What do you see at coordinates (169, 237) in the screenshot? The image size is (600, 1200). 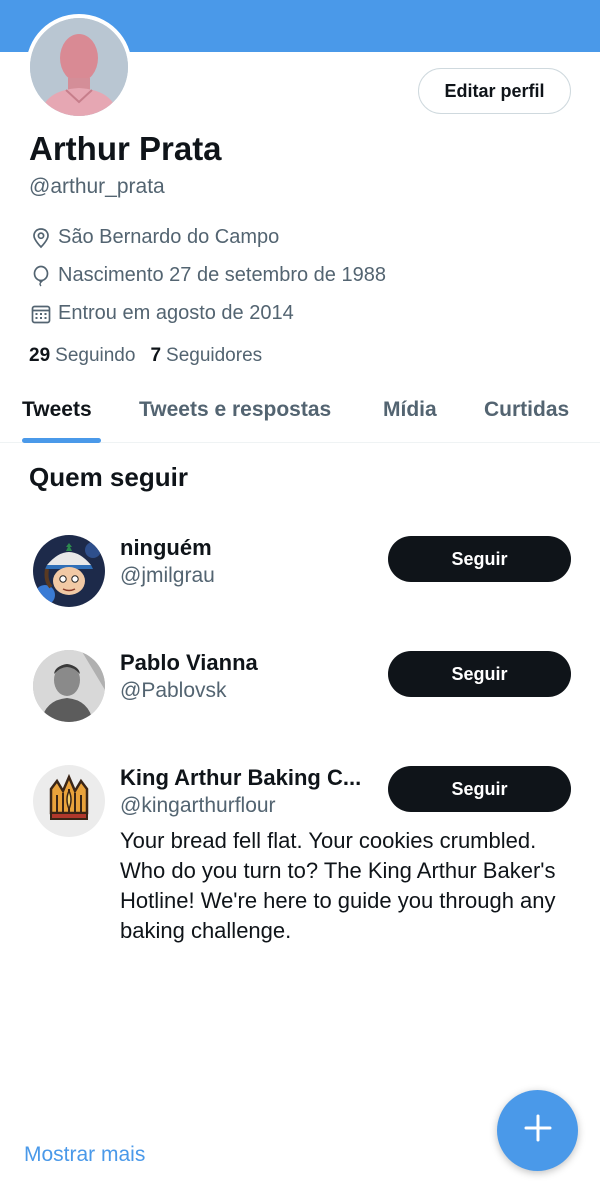 I see `location-text: São Bernardo do Campo` at bounding box center [169, 237].